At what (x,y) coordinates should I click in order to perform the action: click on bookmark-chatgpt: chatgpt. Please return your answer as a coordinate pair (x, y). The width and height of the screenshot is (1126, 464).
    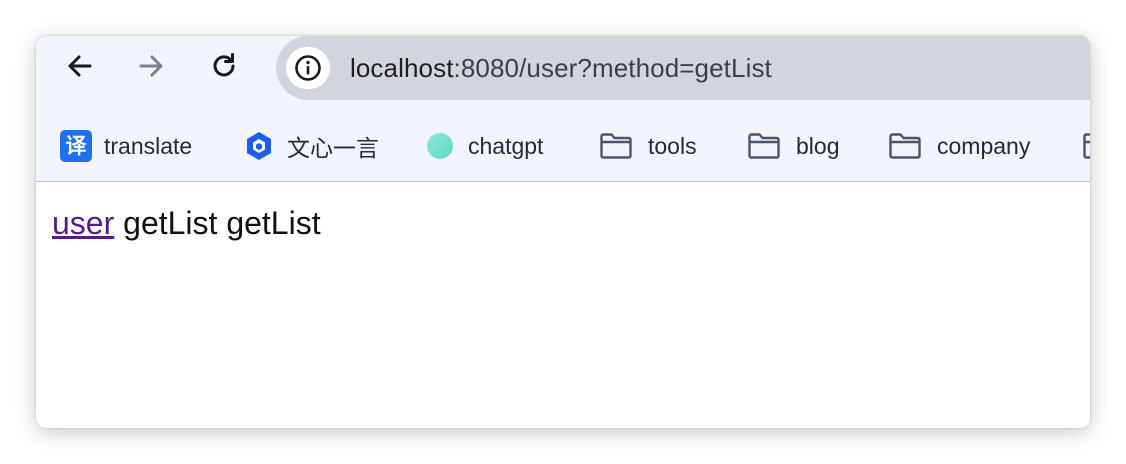
    Looking at the image, I should click on (485, 146).